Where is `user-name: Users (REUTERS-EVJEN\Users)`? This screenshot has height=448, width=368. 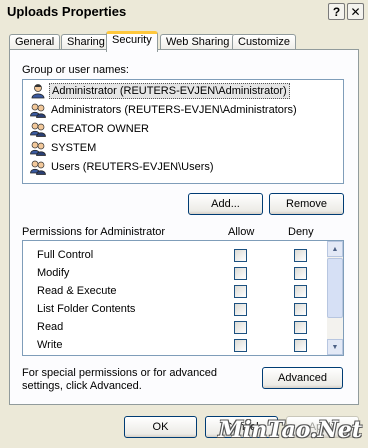 user-name: Users (REUTERS-EVJEN\Users) is located at coordinates (132, 167).